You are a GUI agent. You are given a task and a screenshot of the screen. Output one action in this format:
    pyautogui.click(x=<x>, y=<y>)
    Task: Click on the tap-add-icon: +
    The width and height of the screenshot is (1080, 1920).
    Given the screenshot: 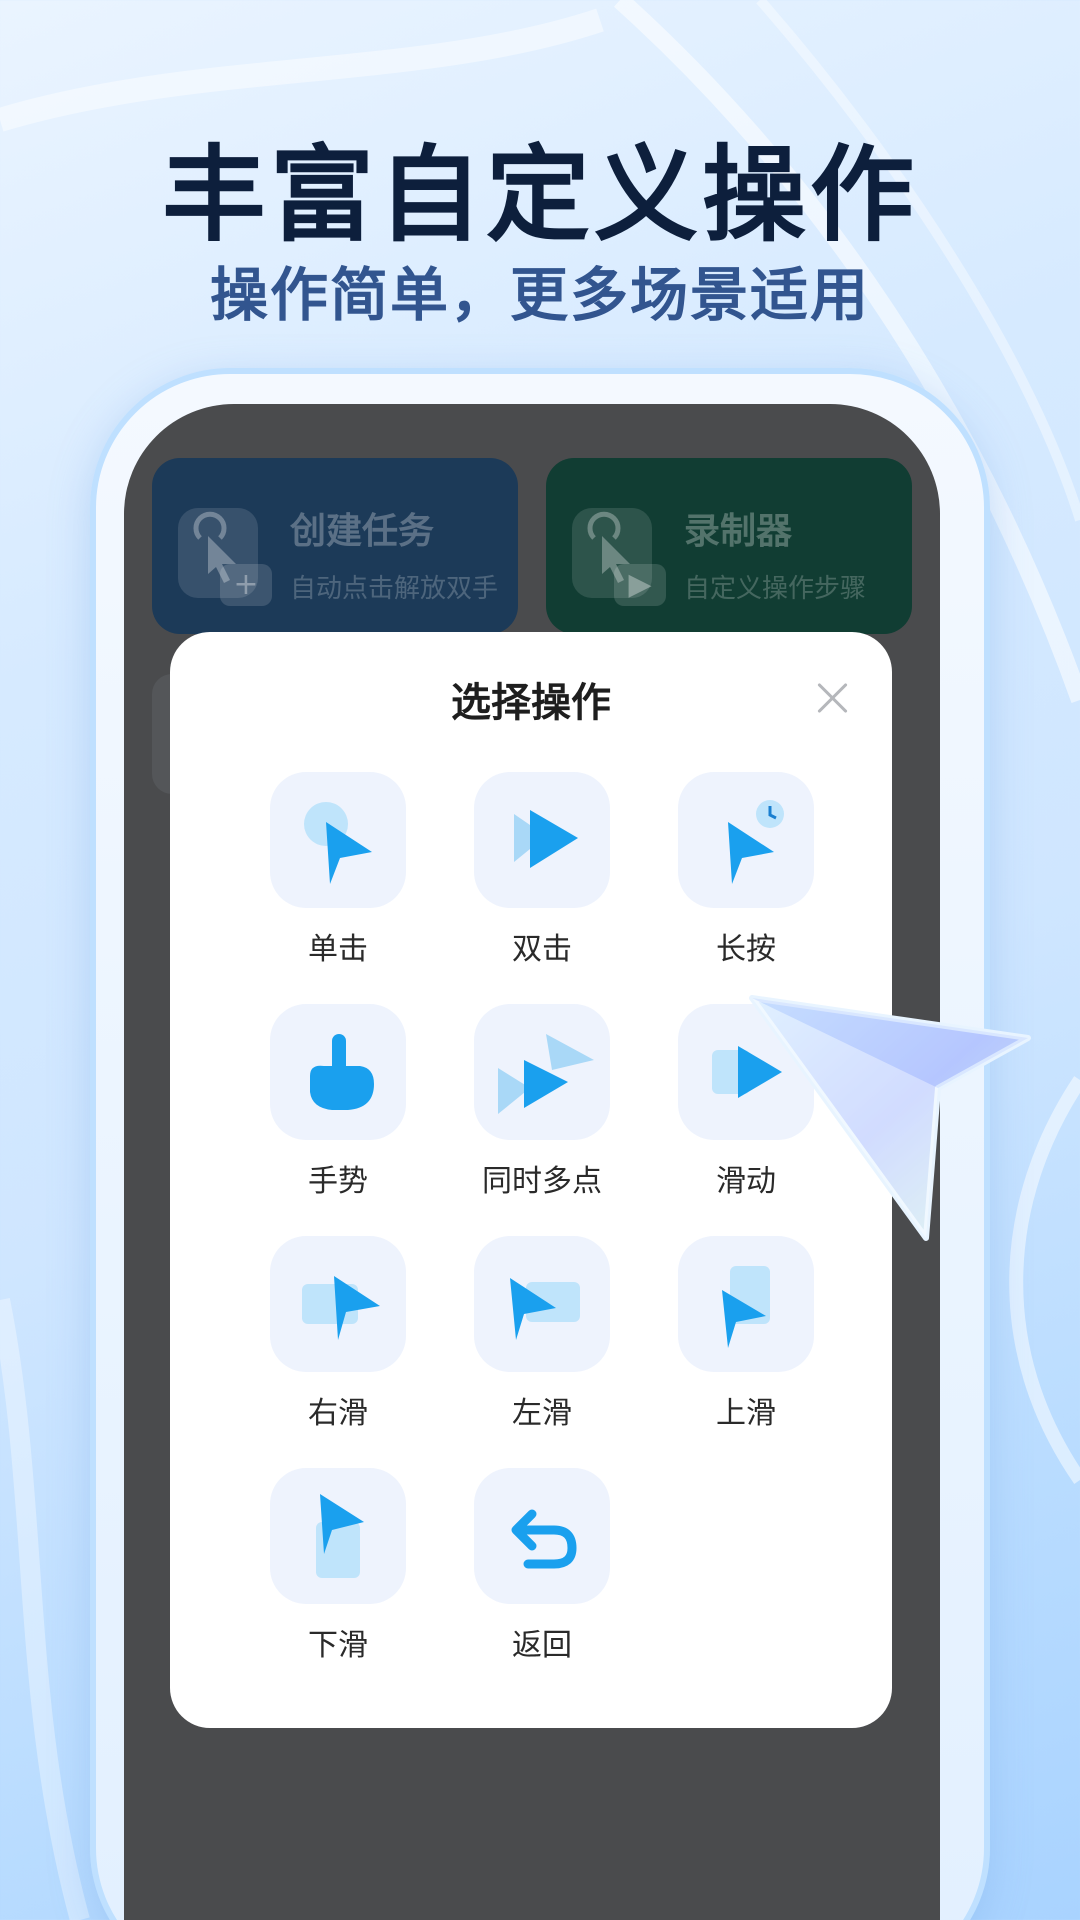 What is the action you would take?
    pyautogui.click(x=225, y=557)
    